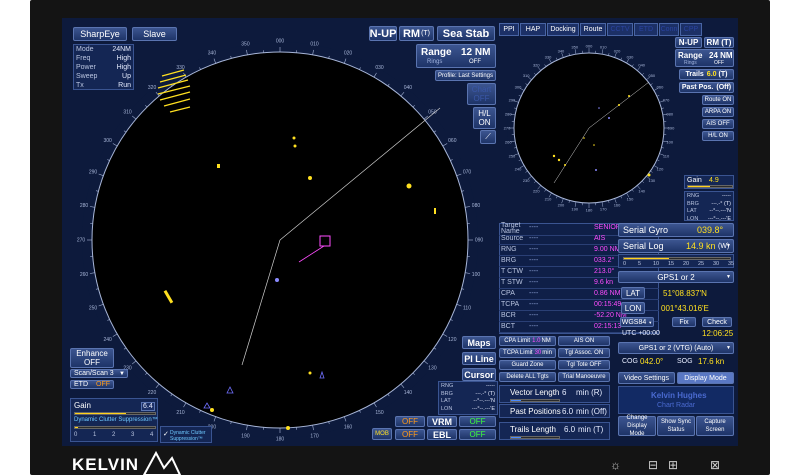 This screenshot has width=800, height=475. What do you see at coordinates (706, 74) in the screenshot?
I see `mini-trails-button: Trails 6.0 (T)` at bounding box center [706, 74].